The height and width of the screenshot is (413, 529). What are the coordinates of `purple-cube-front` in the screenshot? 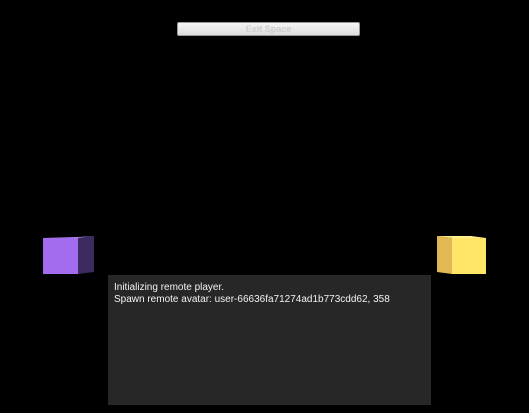 It's located at (60, 256).